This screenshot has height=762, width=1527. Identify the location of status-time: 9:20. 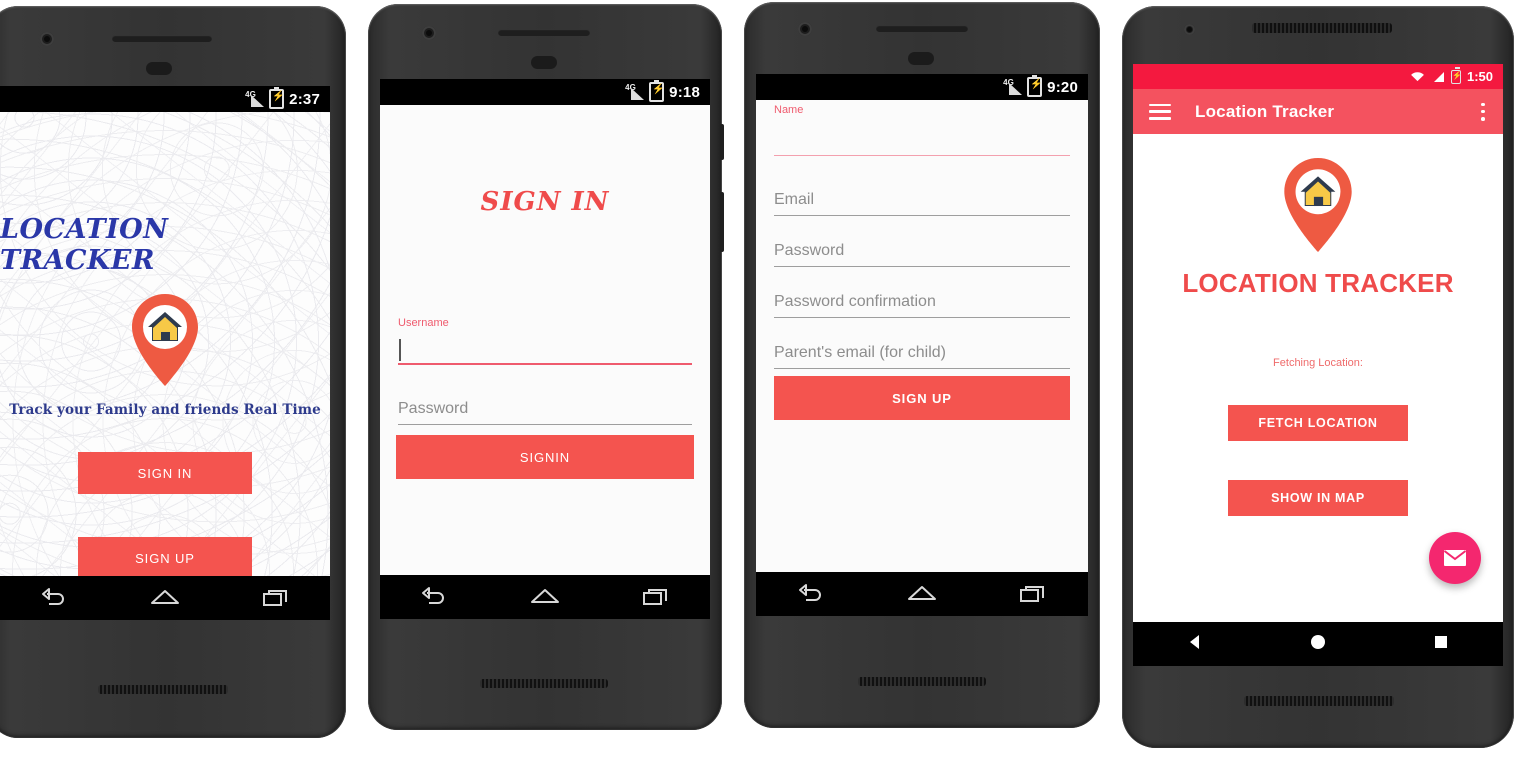
(1062, 87).